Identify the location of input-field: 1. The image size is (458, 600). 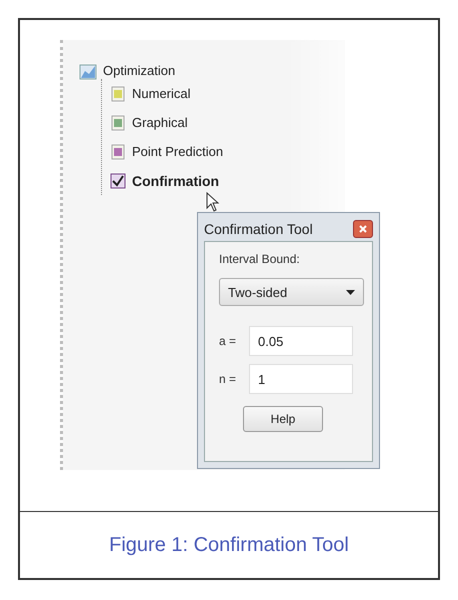
(301, 379).